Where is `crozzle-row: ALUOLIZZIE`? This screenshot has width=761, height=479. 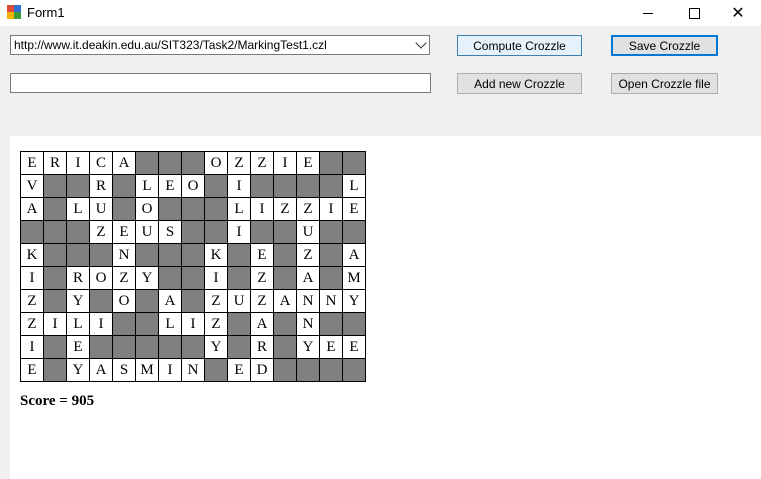 crozzle-row: ALUOLIZZIE is located at coordinates (193, 209).